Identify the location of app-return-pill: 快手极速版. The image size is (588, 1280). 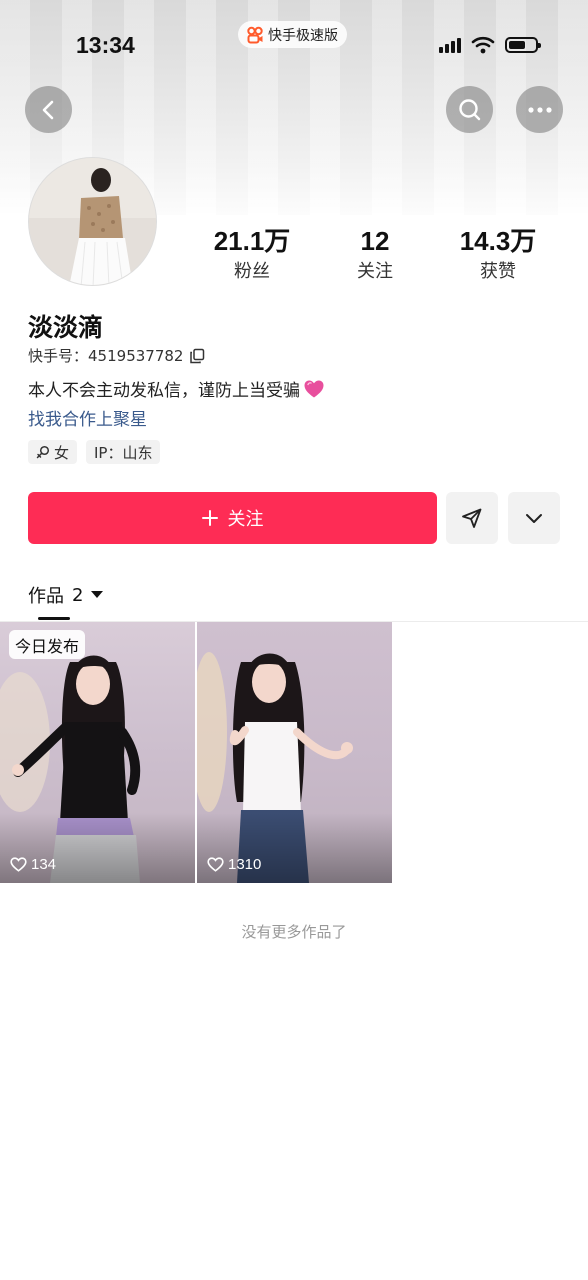
(292, 34).